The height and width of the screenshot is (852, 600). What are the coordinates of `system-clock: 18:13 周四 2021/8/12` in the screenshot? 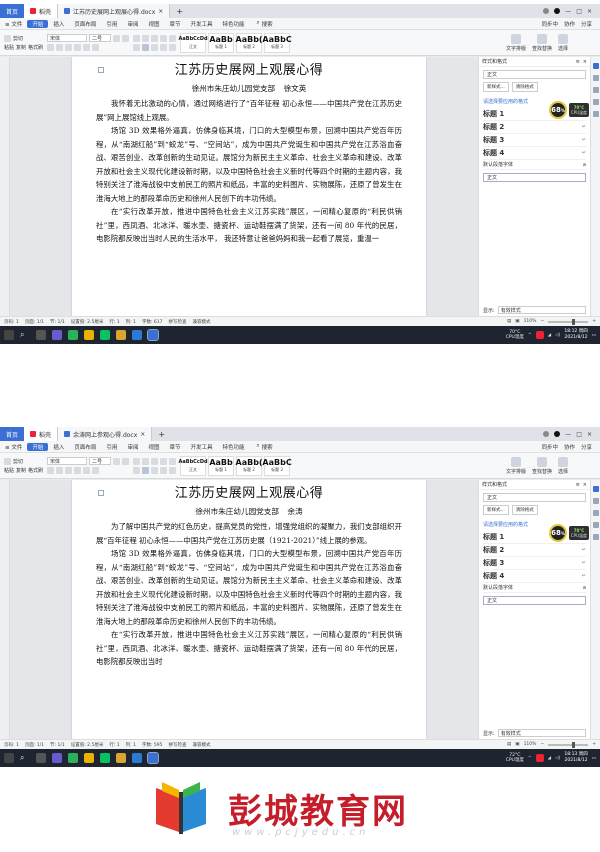 It's located at (575, 758).